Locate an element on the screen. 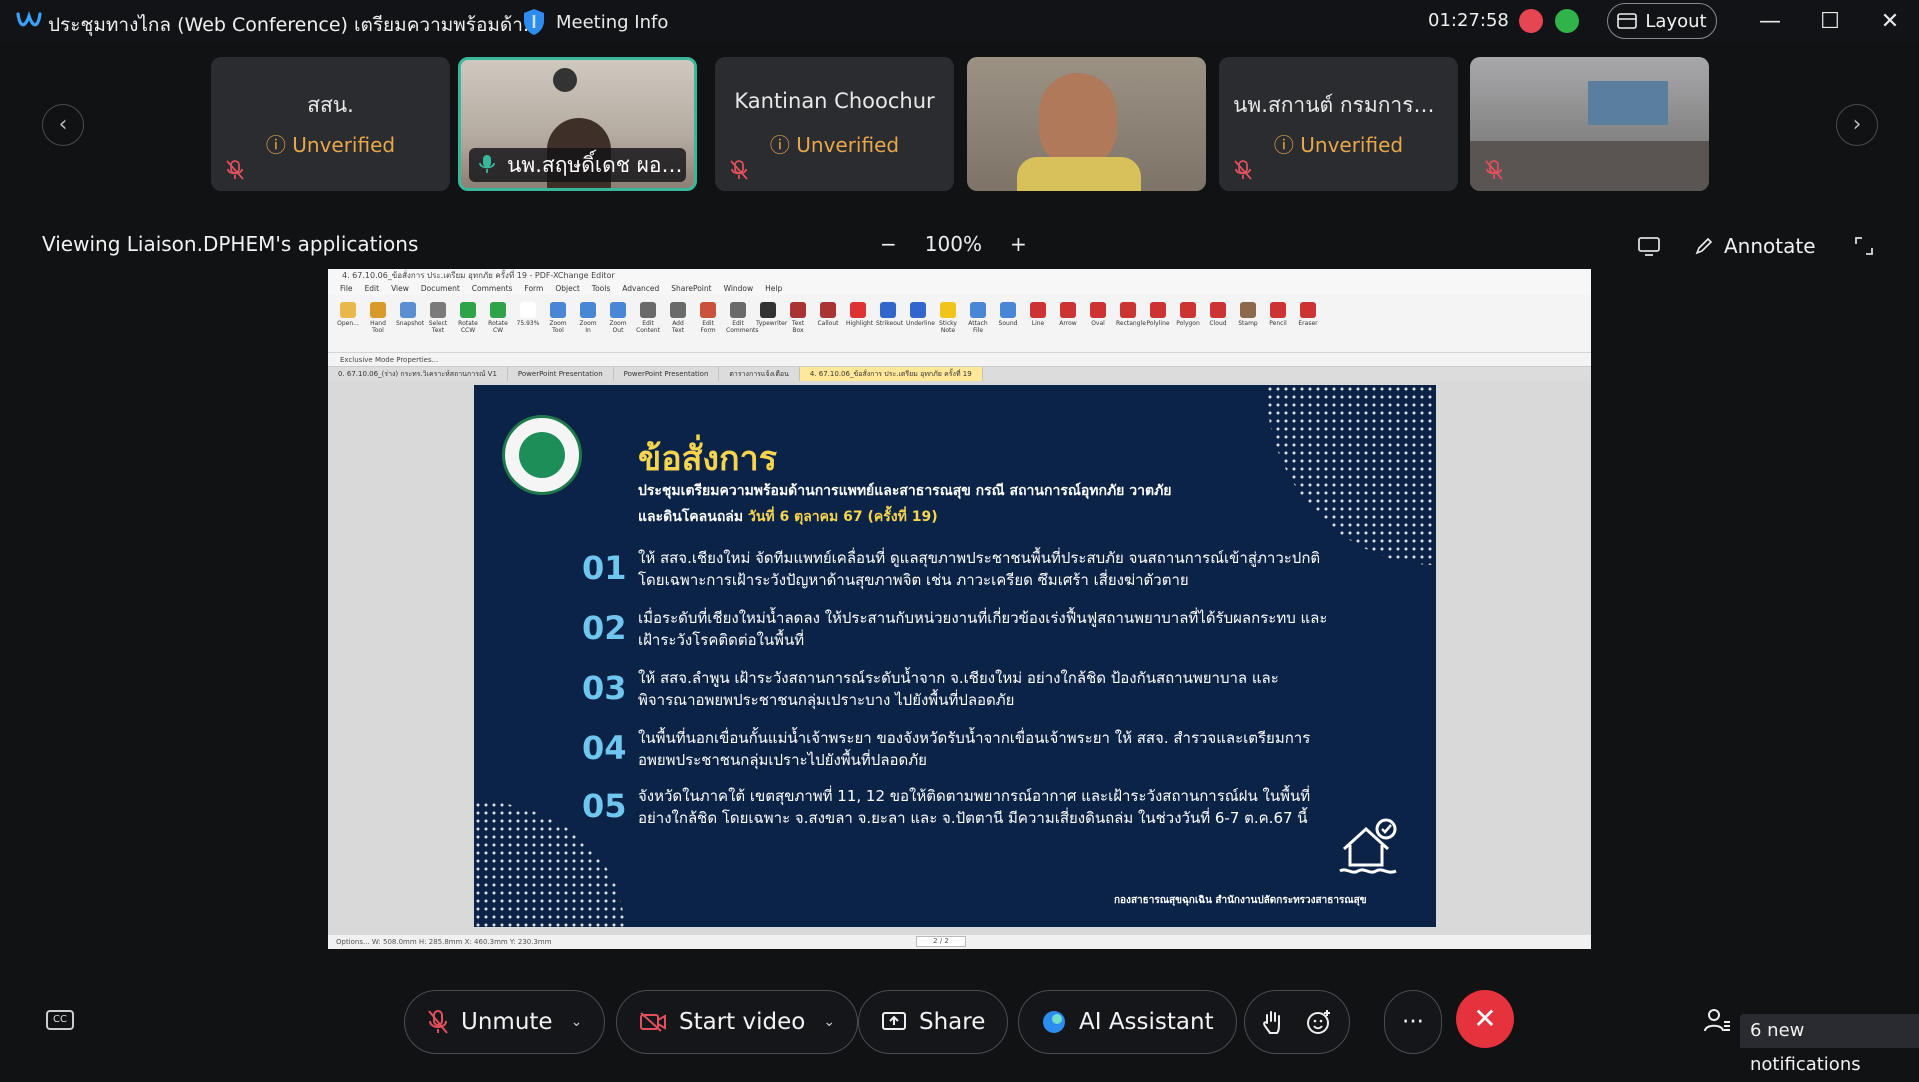 This screenshot has width=1919, height=1082. page-number-field: 2 / 2 is located at coordinates (941, 941).